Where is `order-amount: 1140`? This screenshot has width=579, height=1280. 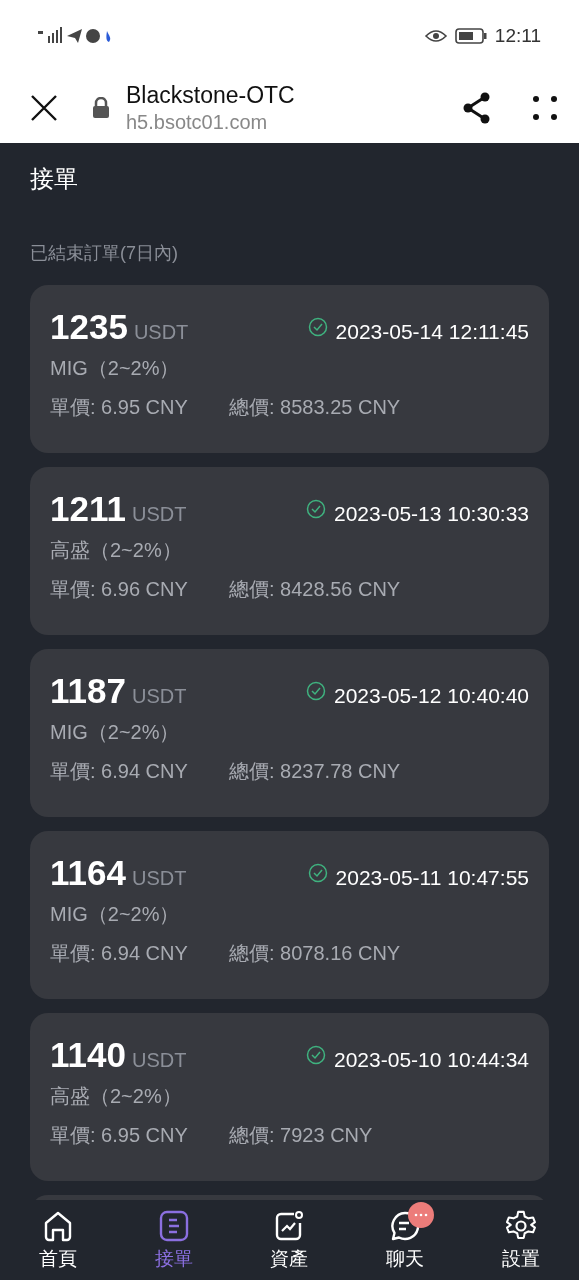
order-amount: 1140 is located at coordinates (88, 1055).